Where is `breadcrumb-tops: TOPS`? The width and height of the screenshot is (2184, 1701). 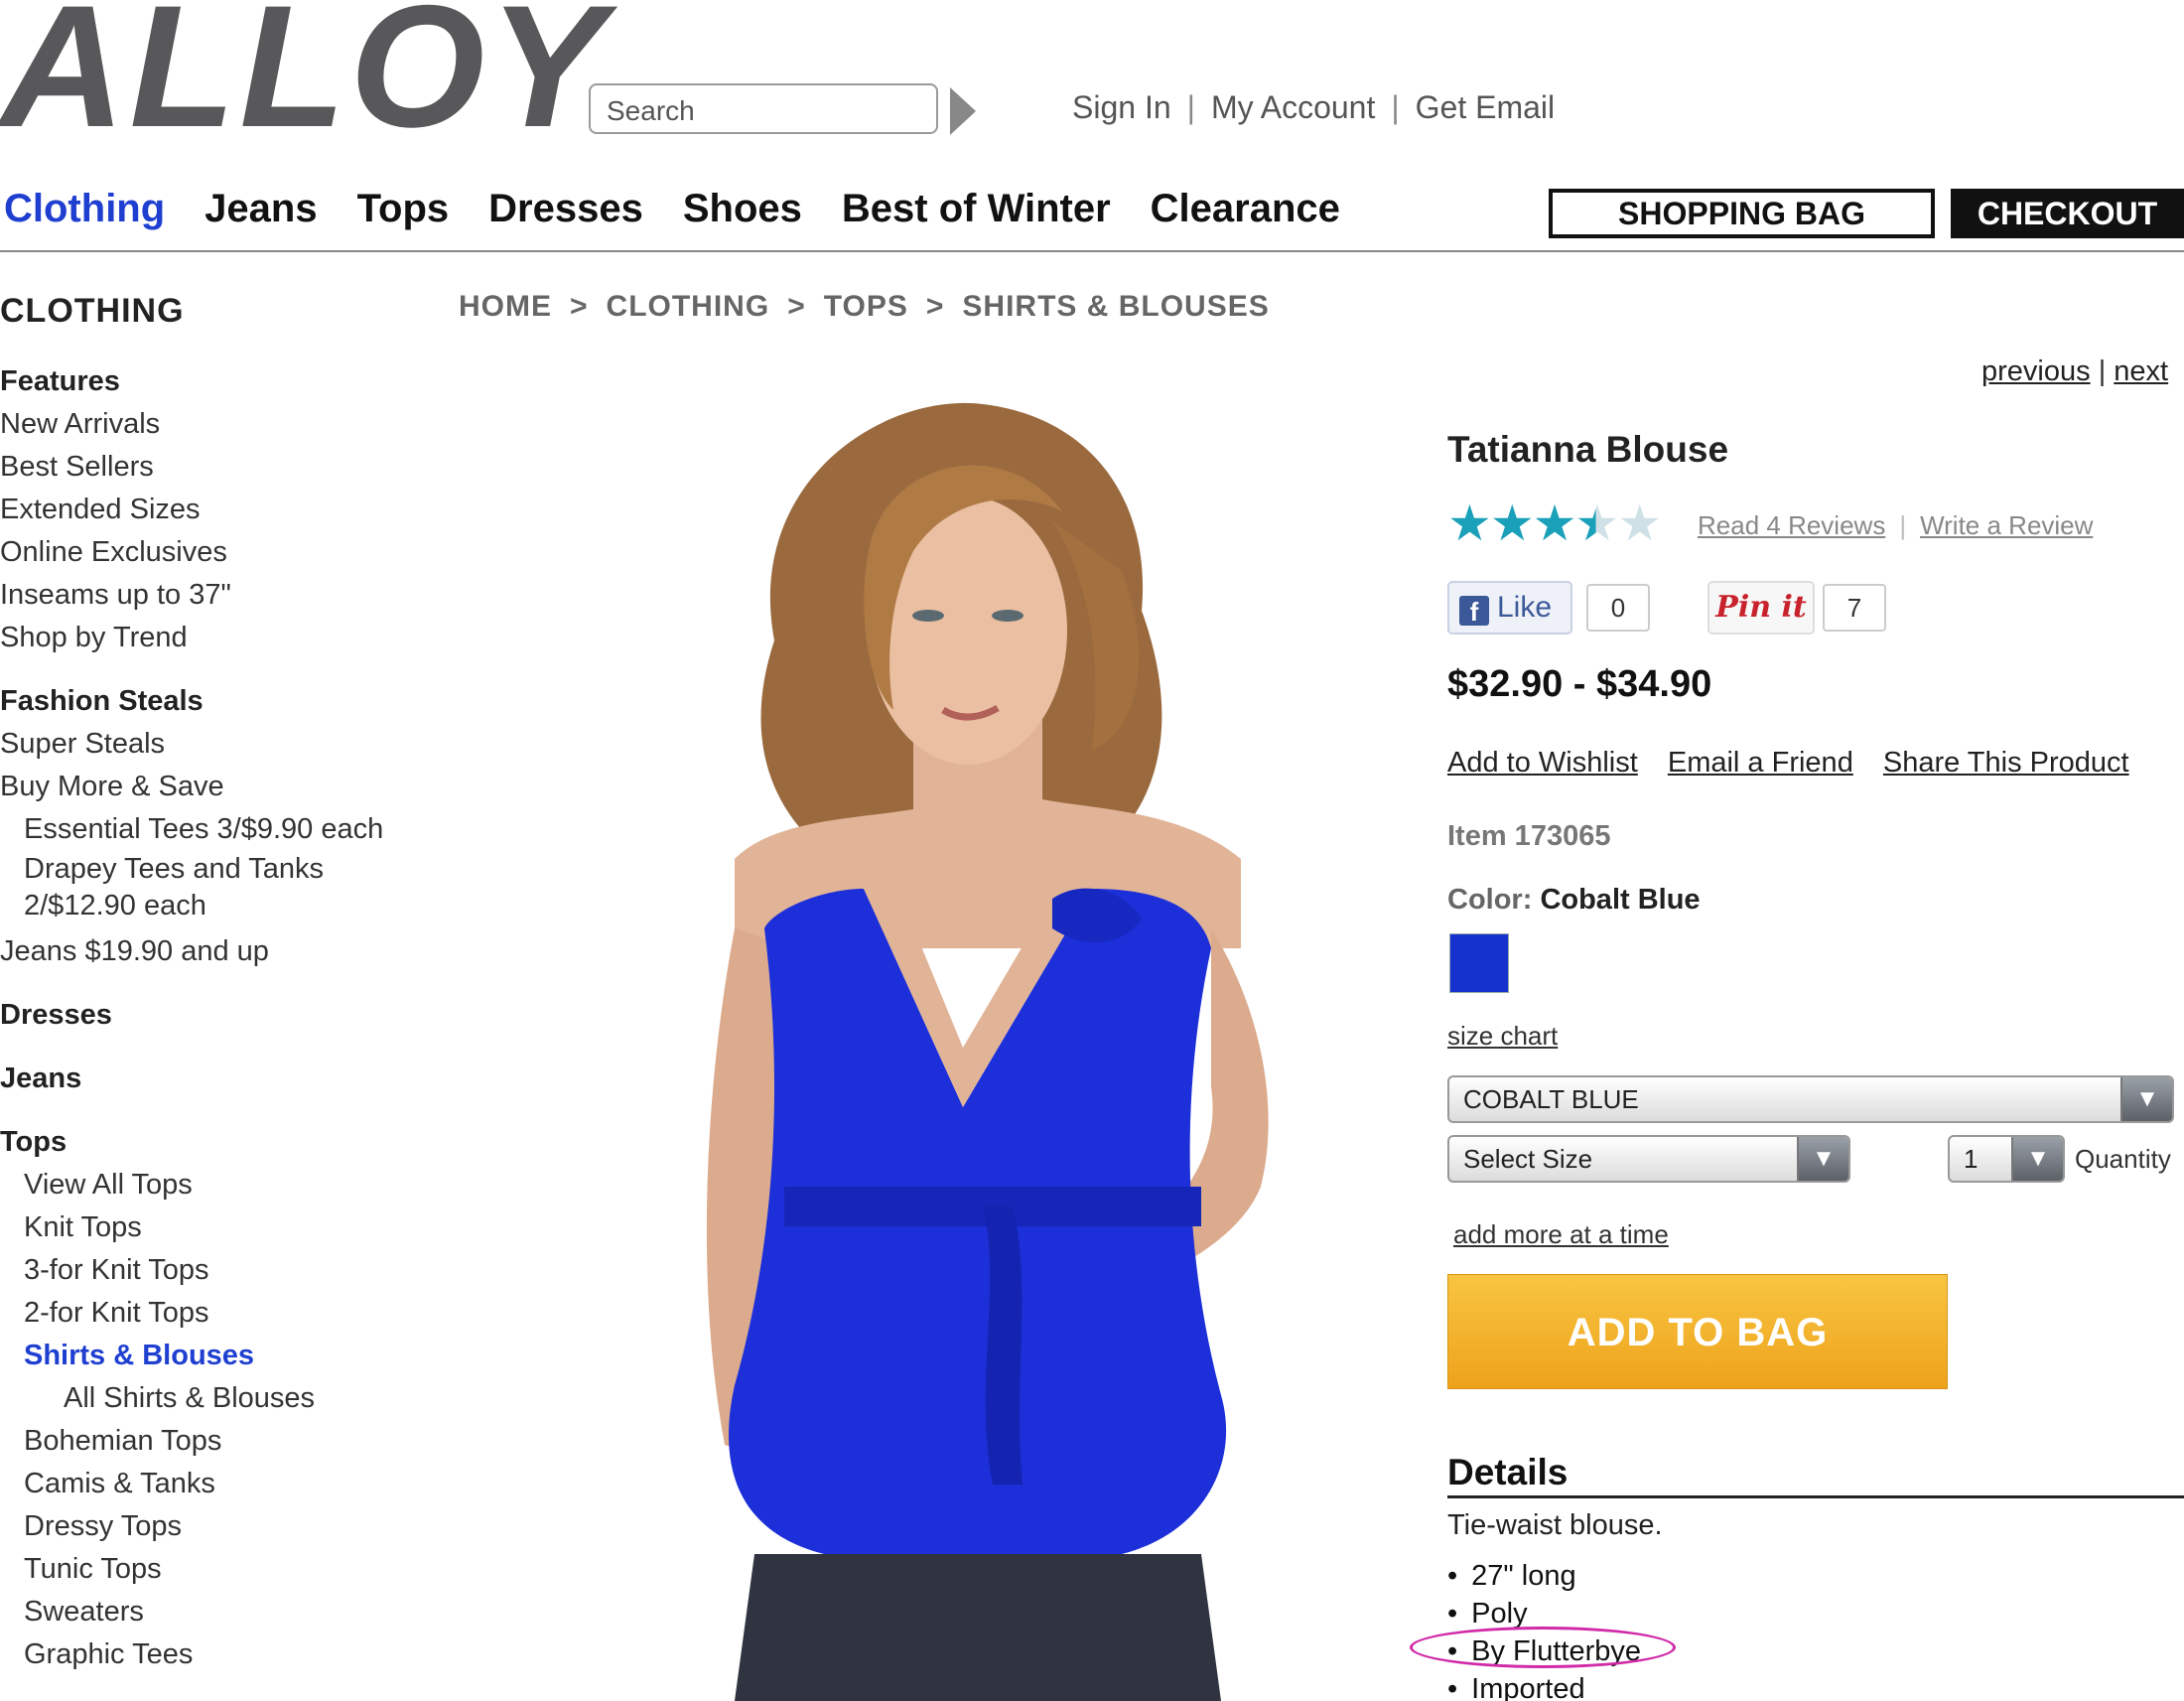
breadcrumb-tops: TOPS is located at coordinates (866, 306).